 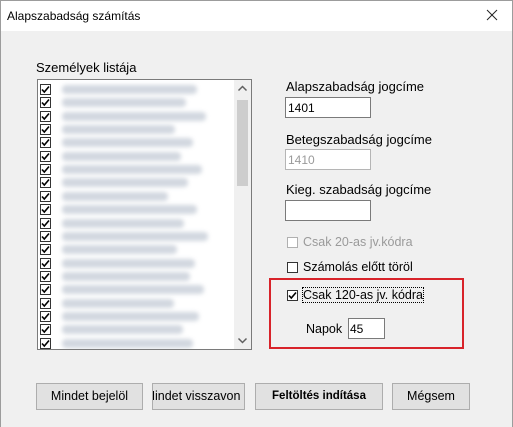 I want to click on delete-before-calc-label: Számolás előtt töröl, so click(x=358, y=267).